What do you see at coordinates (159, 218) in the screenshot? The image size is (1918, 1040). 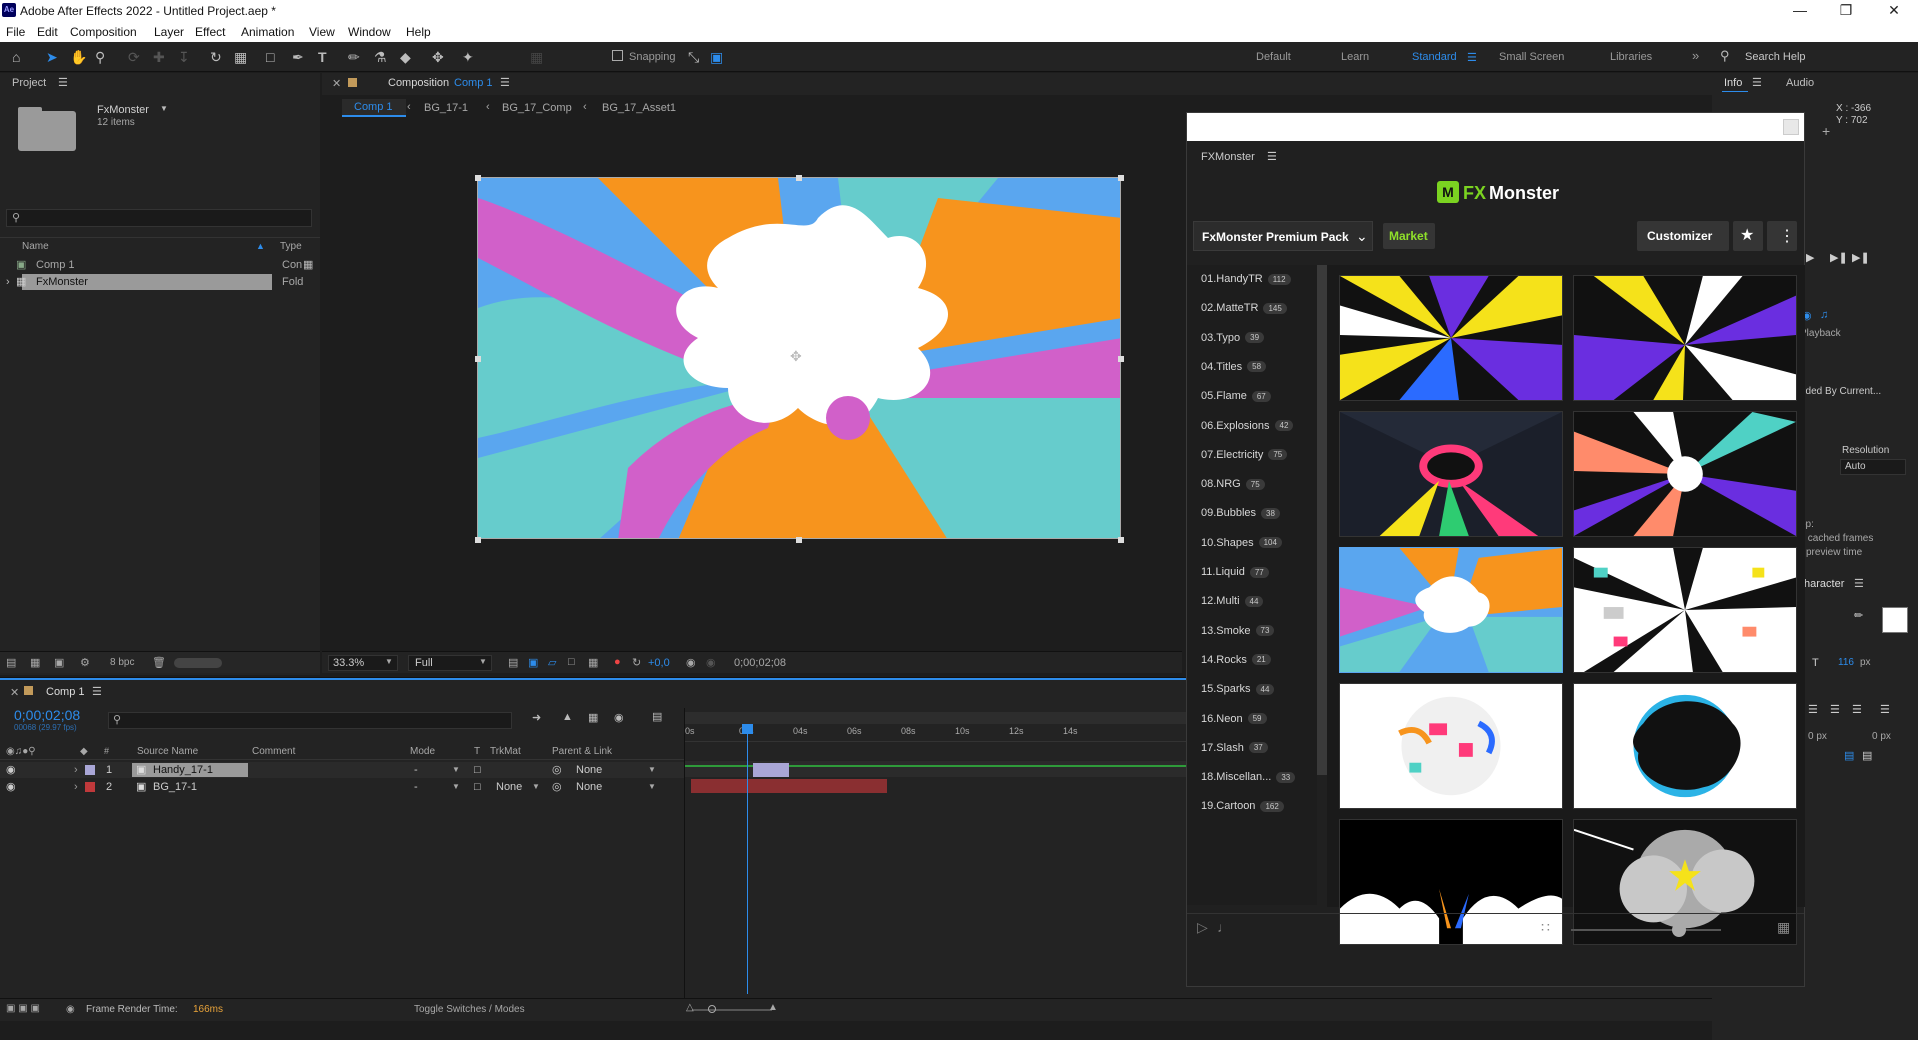 I see `project-search-input: ⚲` at bounding box center [159, 218].